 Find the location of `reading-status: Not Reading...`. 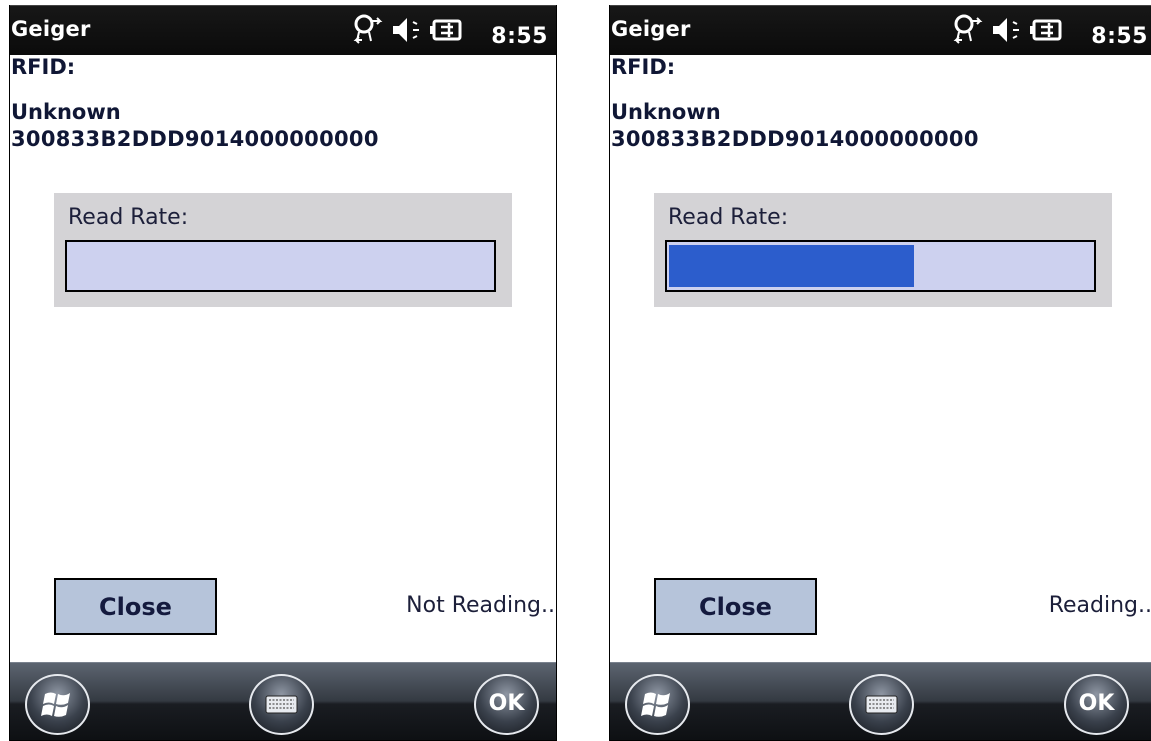

reading-status: Not Reading... is located at coordinates (481, 605).